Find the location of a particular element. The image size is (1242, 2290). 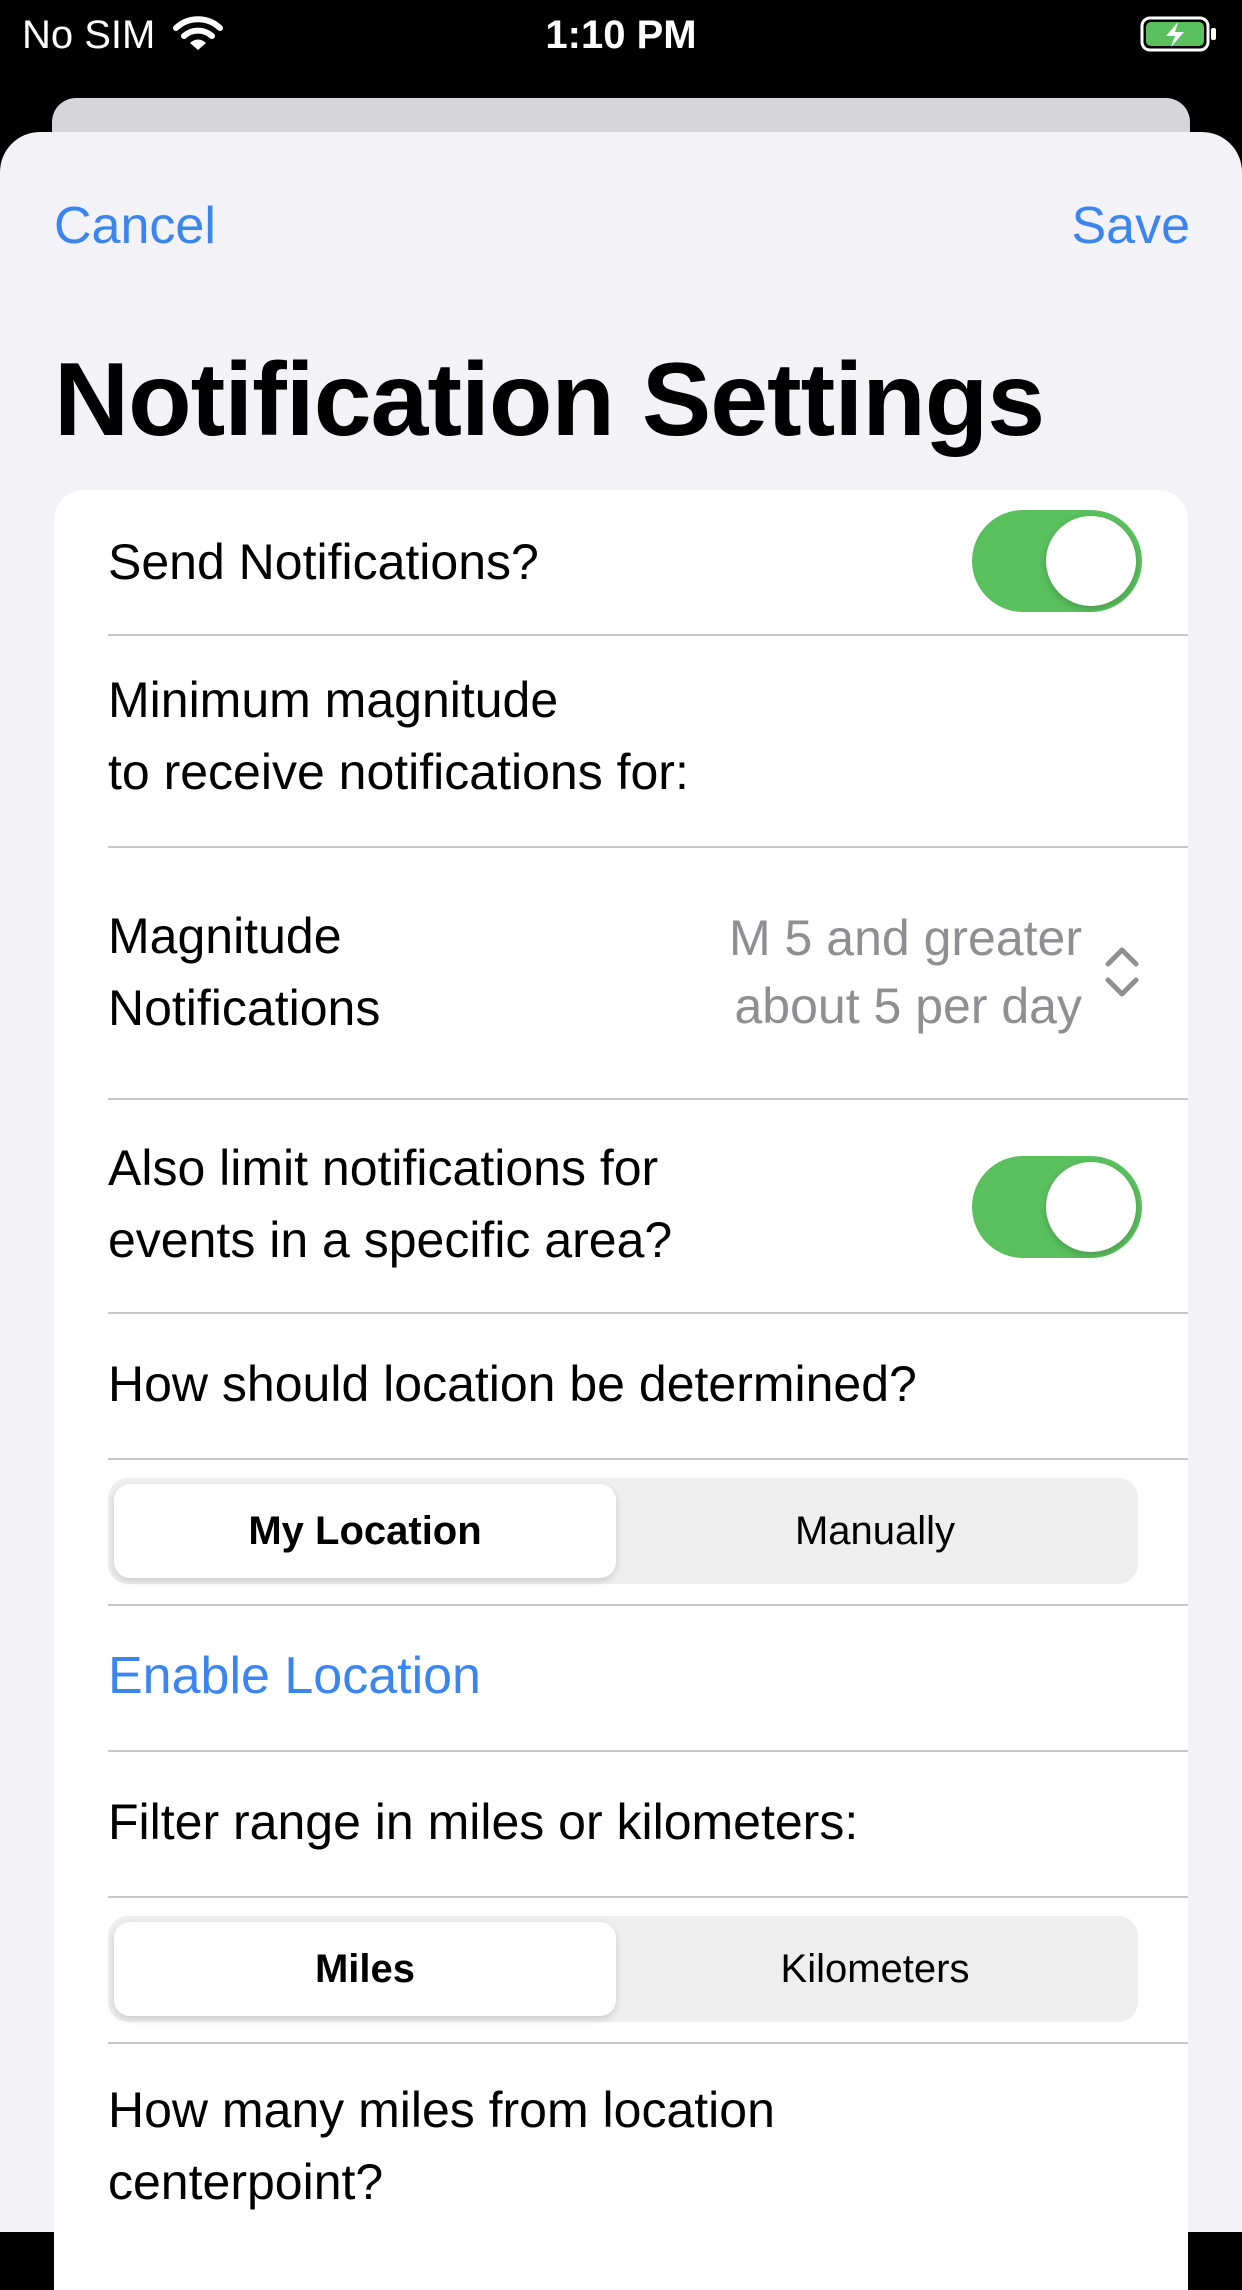

location-question-row: How should location be determined? is located at coordinates (648, 1386).